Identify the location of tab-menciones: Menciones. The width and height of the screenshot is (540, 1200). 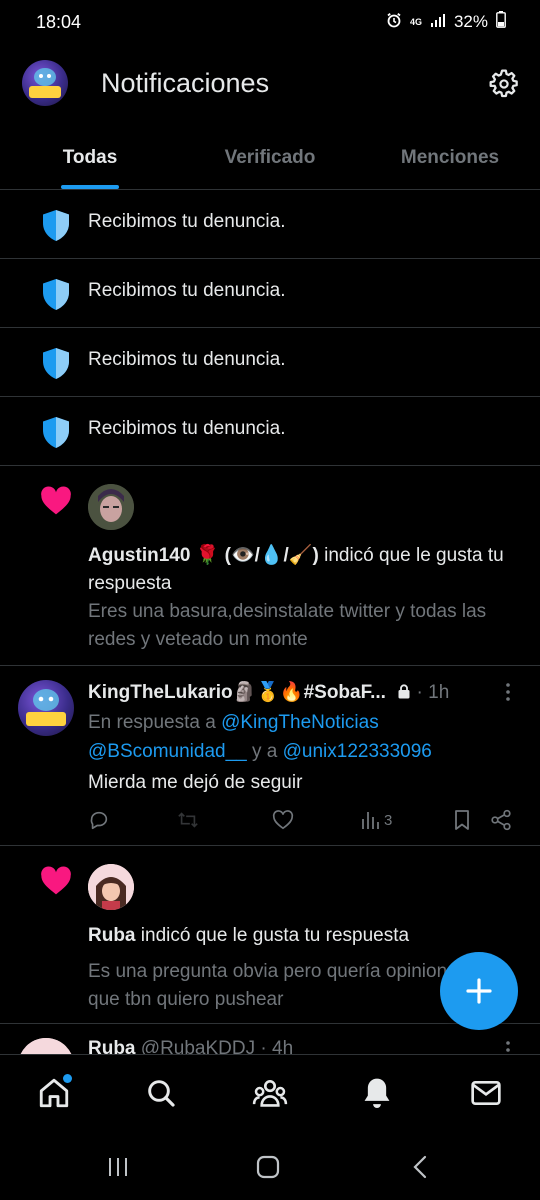
(450, 158).